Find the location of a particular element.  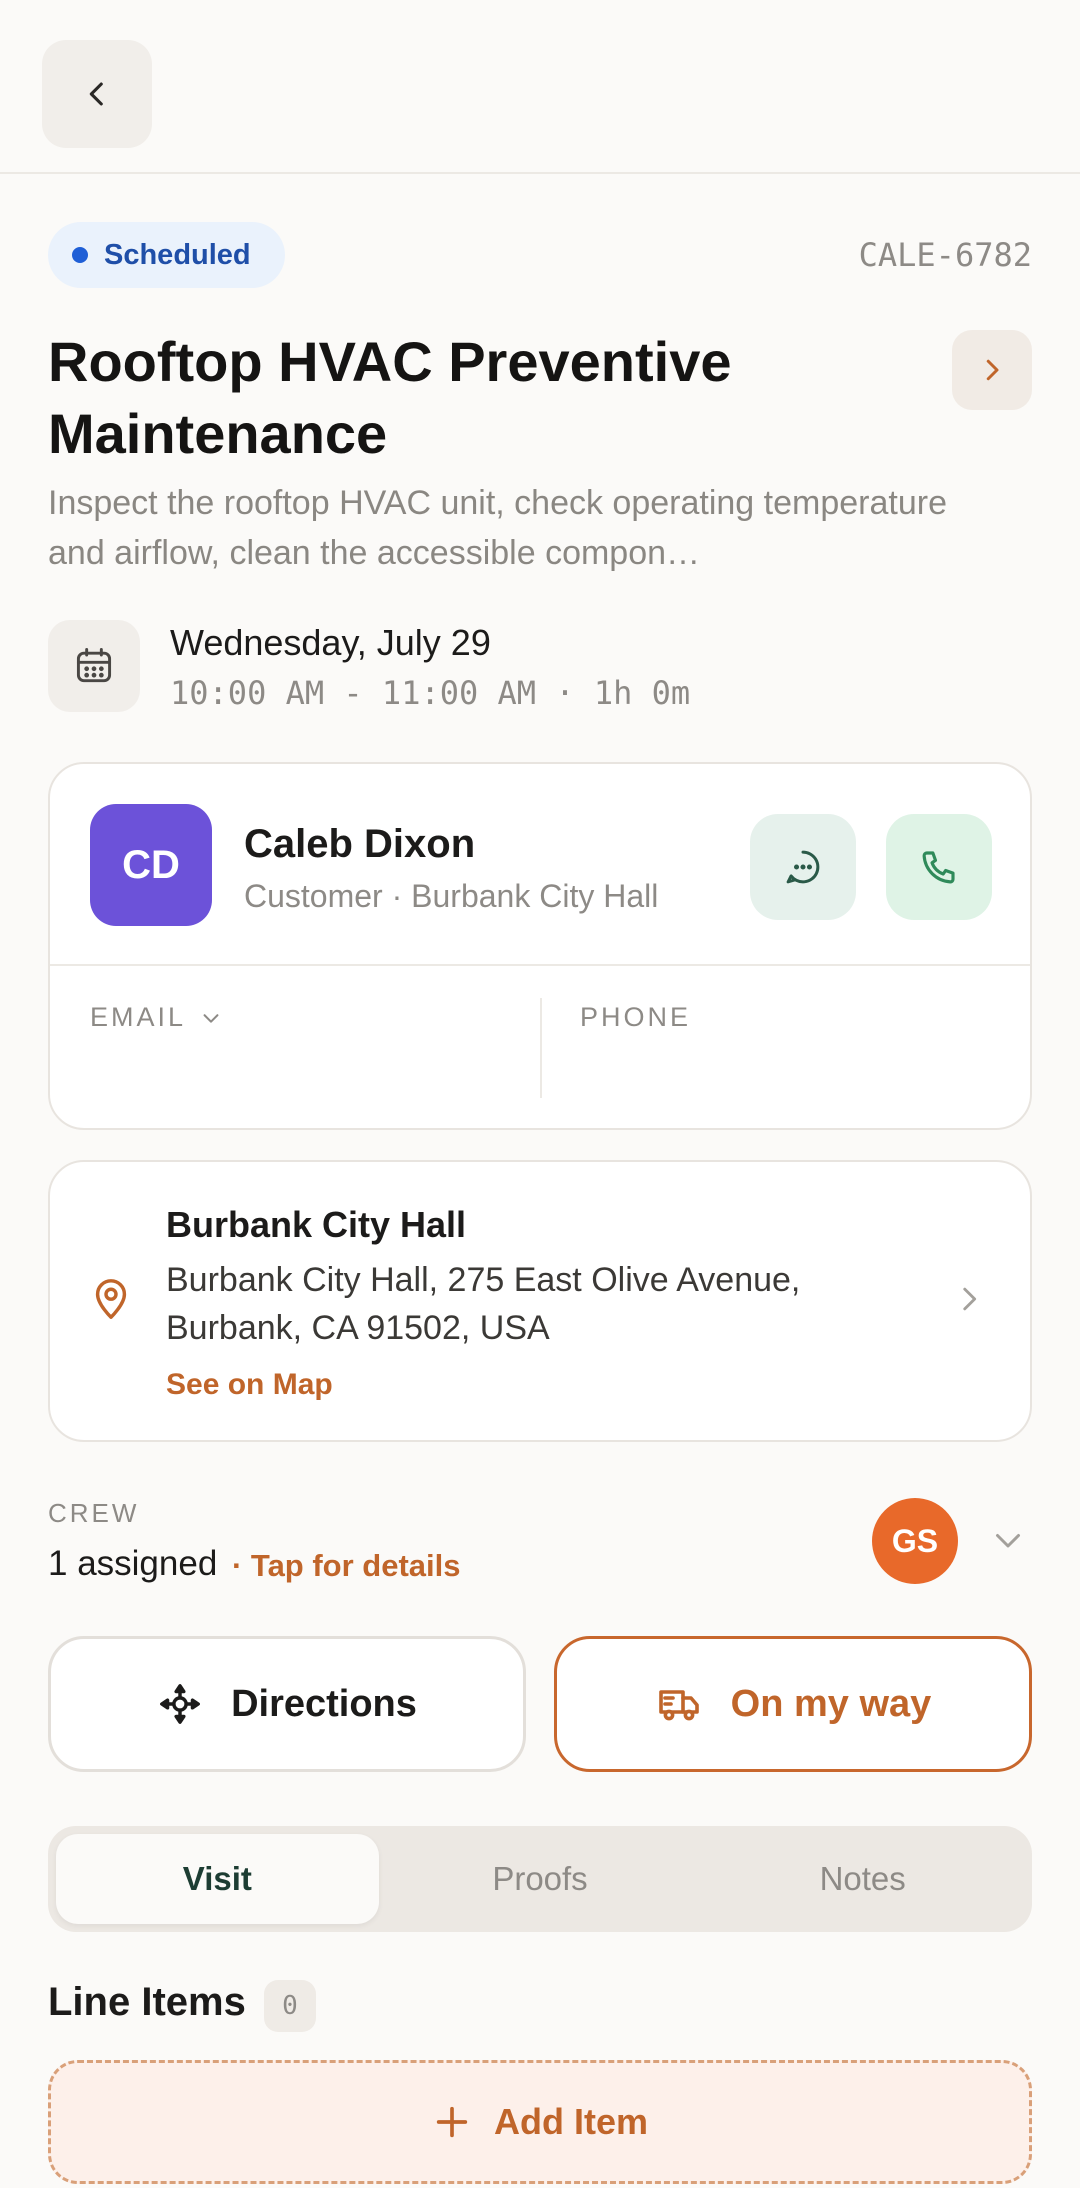

tab-notes: Notes is located at coordinates (862, 1879).